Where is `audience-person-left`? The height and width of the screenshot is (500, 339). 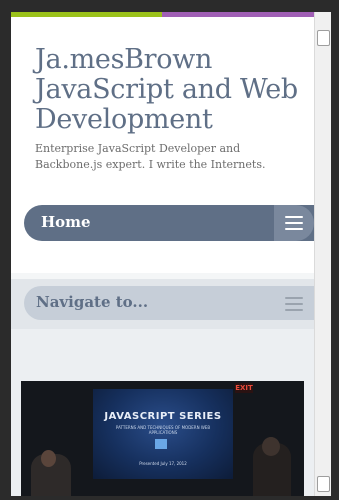
audience-person-left is located at coordinates (51, 473).